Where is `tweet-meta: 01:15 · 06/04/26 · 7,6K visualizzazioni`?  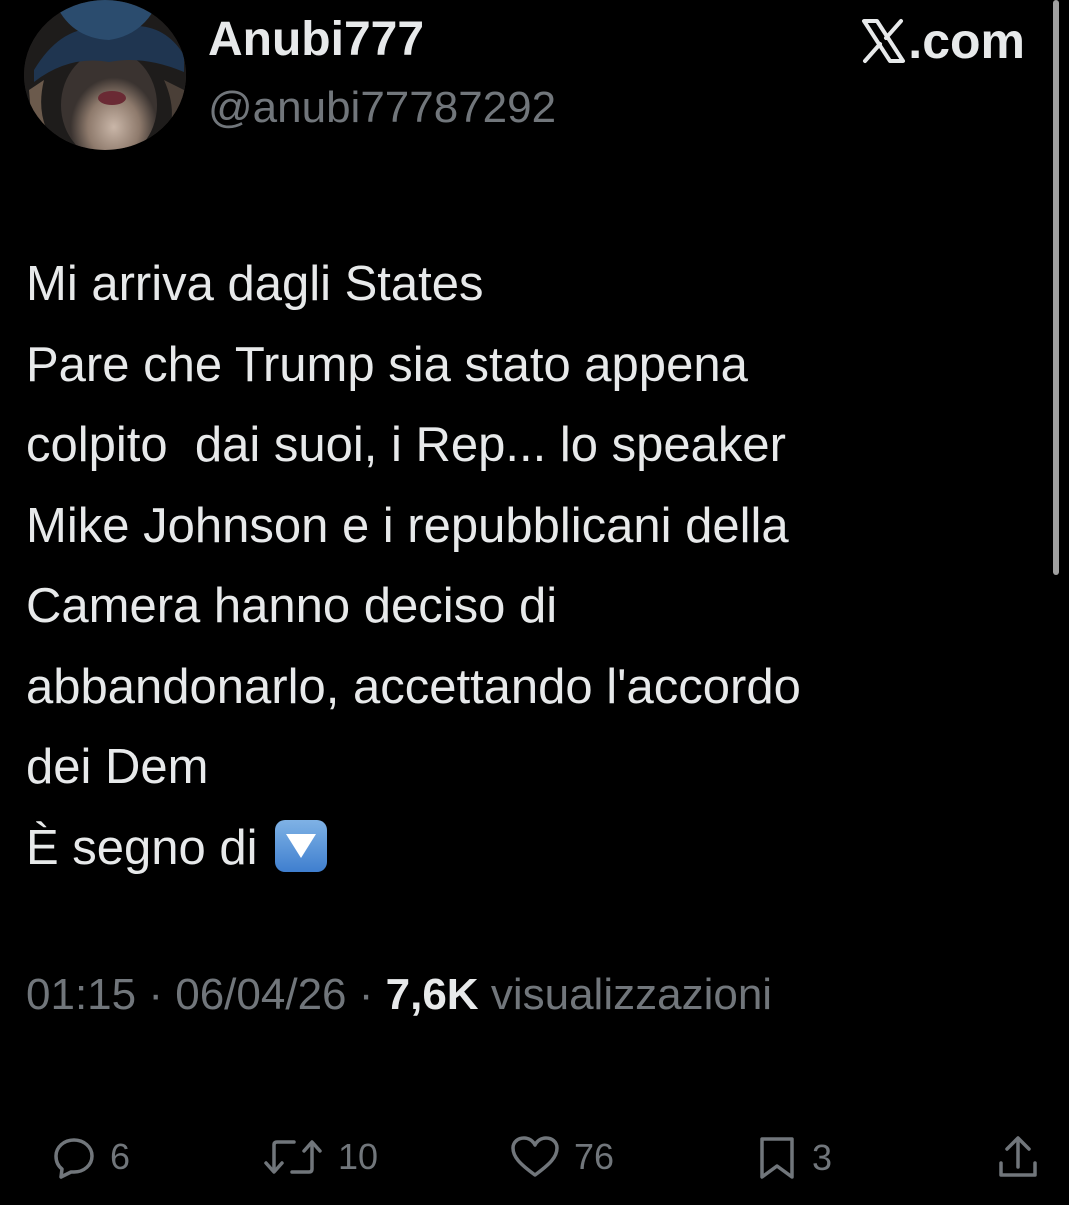
tweet-meta: 01:15 · 06/04/26 · 7,6K visualizzazioni is located at coordinates (399, 995).